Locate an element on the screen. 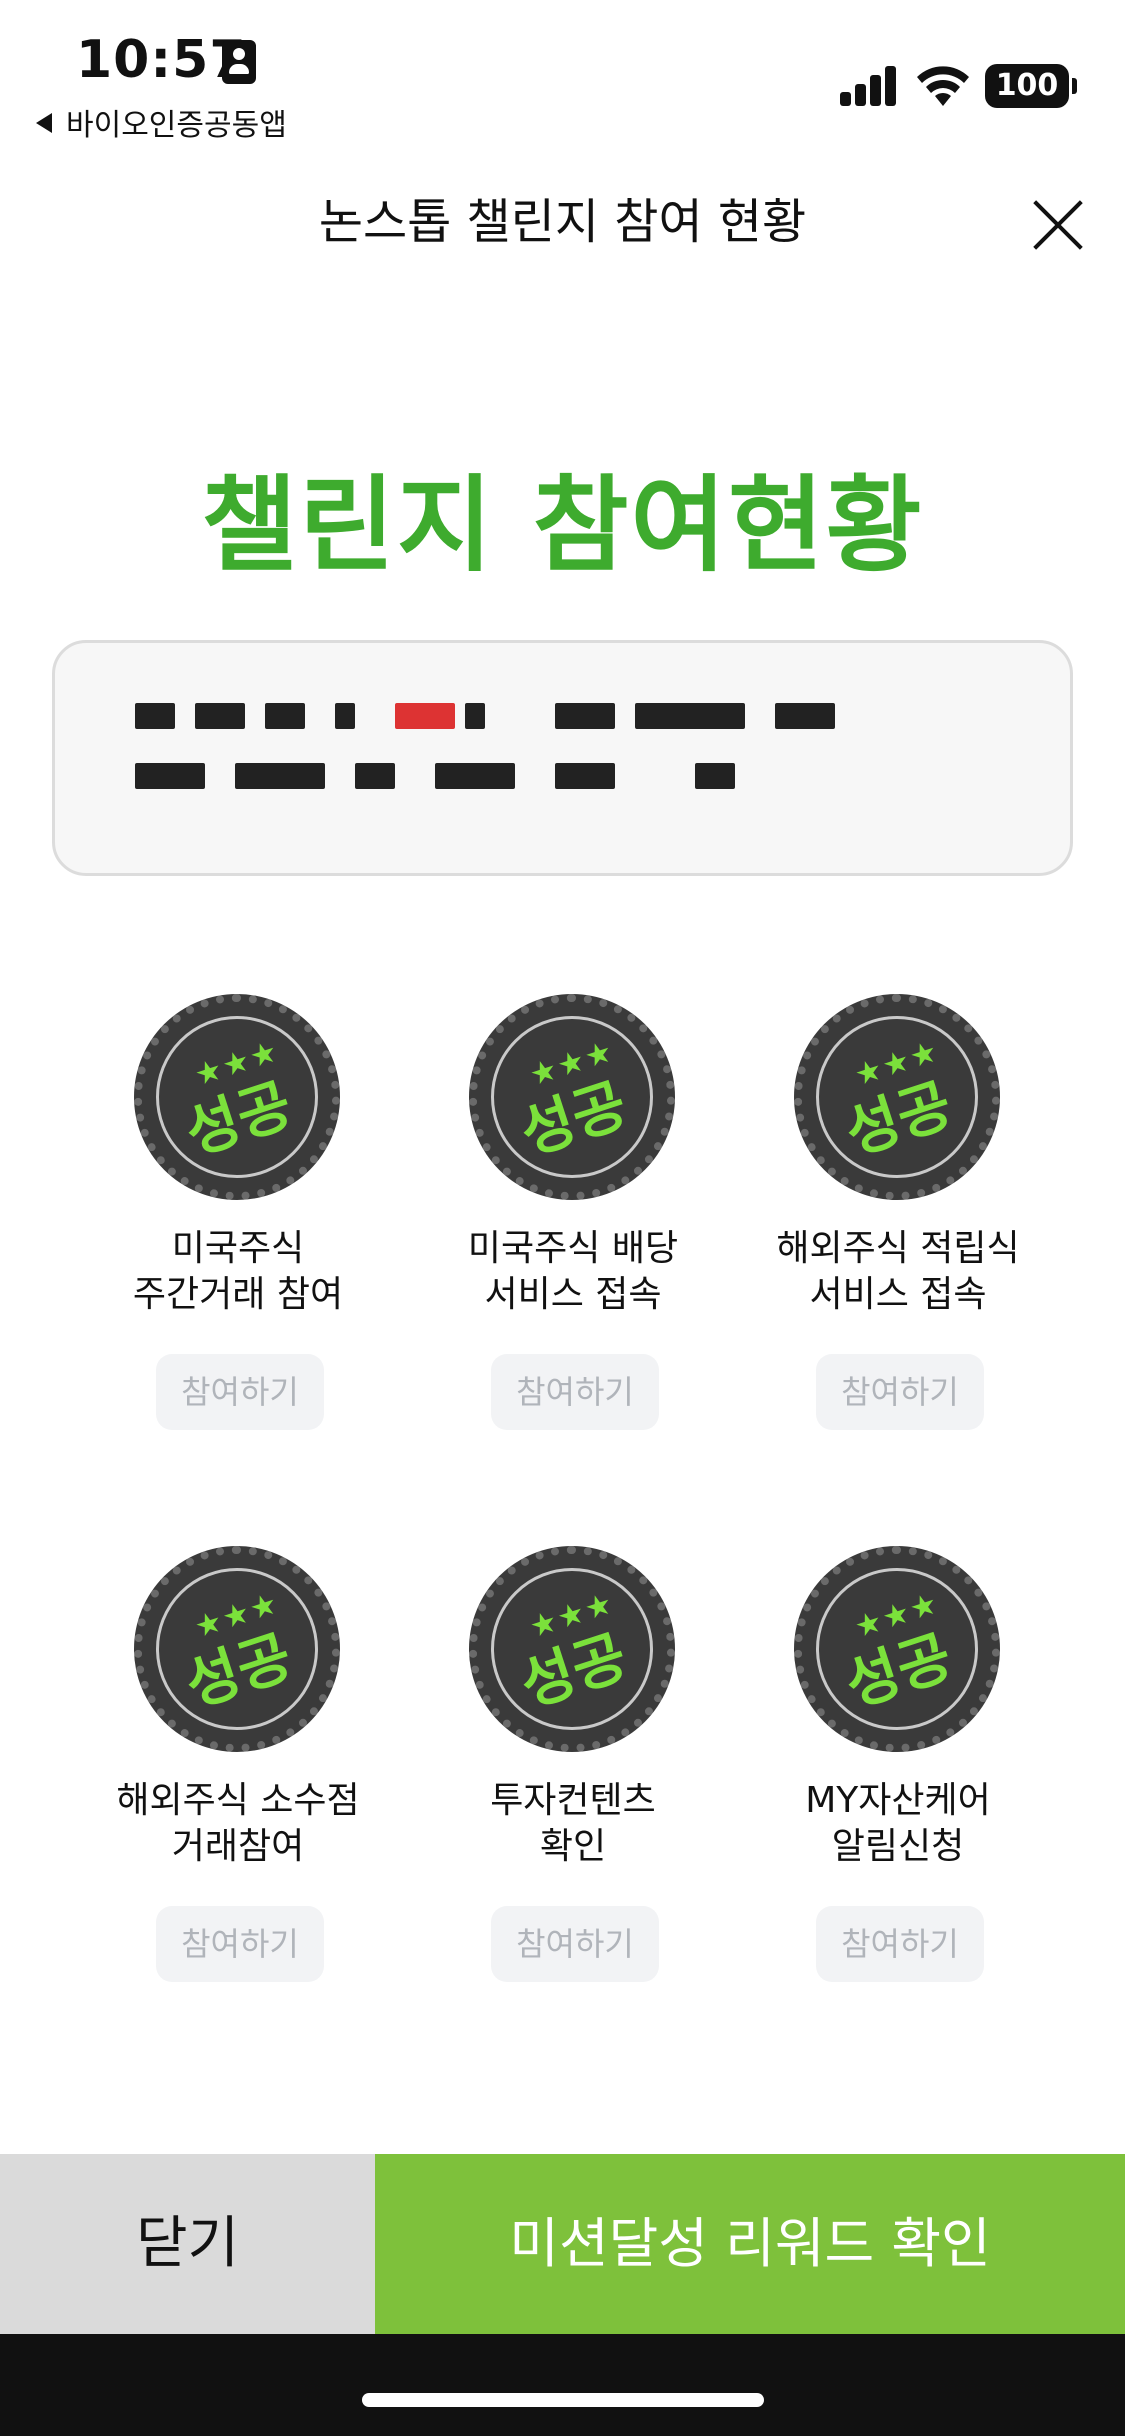 This screenshot has width=1125, height=2436. challenge-label: 해외주식 소수점 거래참여 is located at coordinates (238, 1823).